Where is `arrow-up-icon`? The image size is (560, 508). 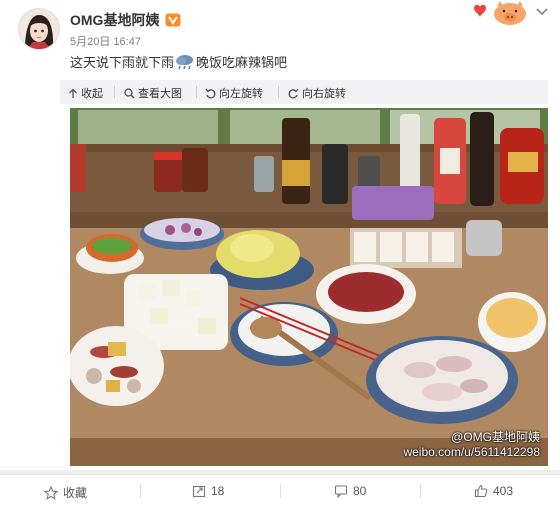
arrow-up-icon is located at coordinates (73, 93).